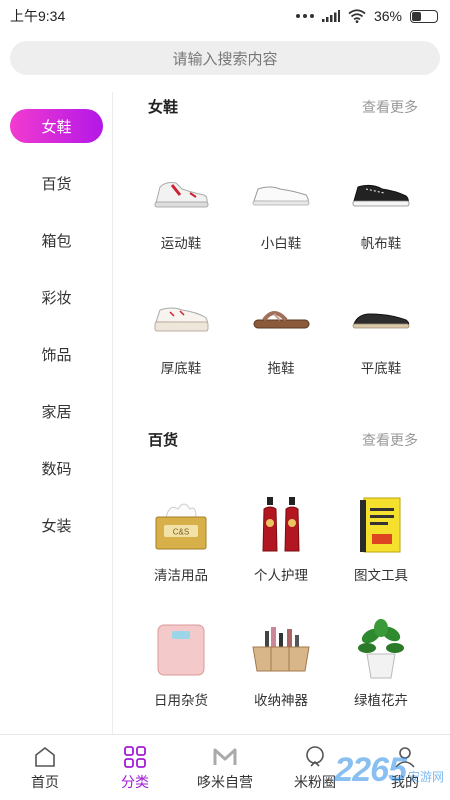 The image size is (450, 800). I want to click on category-cell-personal-care: 个人护理, so click(281, 545).